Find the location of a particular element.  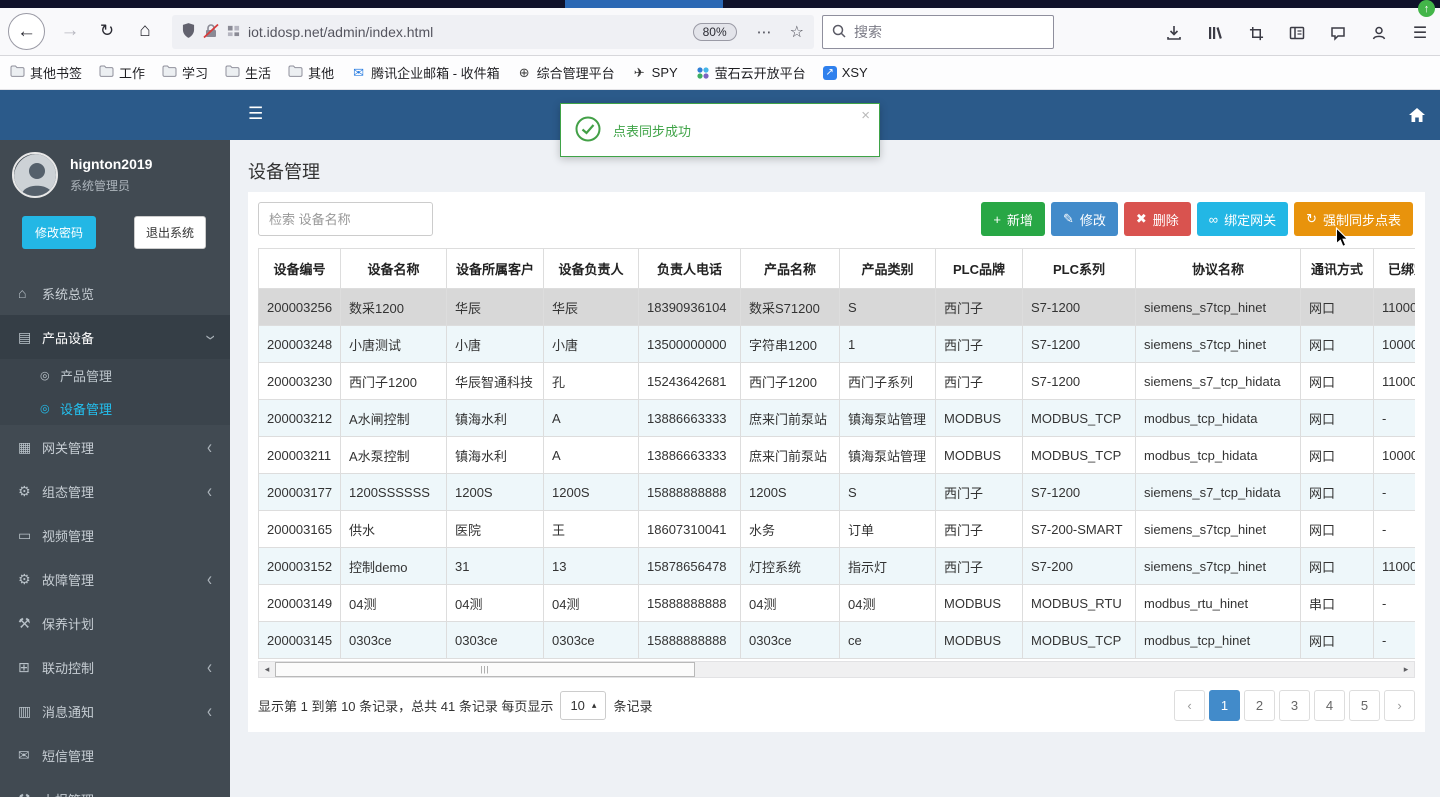

sidebar-item-message-notice: ▥ 消息通知 ‹ is located at coordinates (115, 711).